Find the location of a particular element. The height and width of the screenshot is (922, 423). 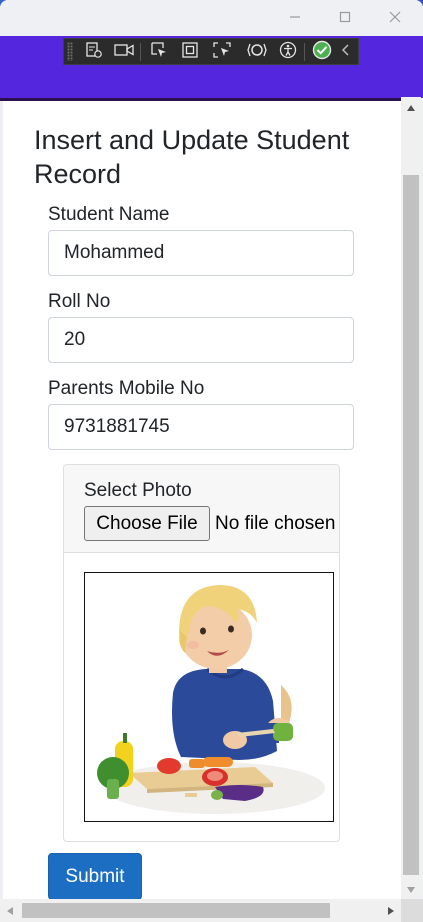

maximize-button is located at coordinates (345, 17).